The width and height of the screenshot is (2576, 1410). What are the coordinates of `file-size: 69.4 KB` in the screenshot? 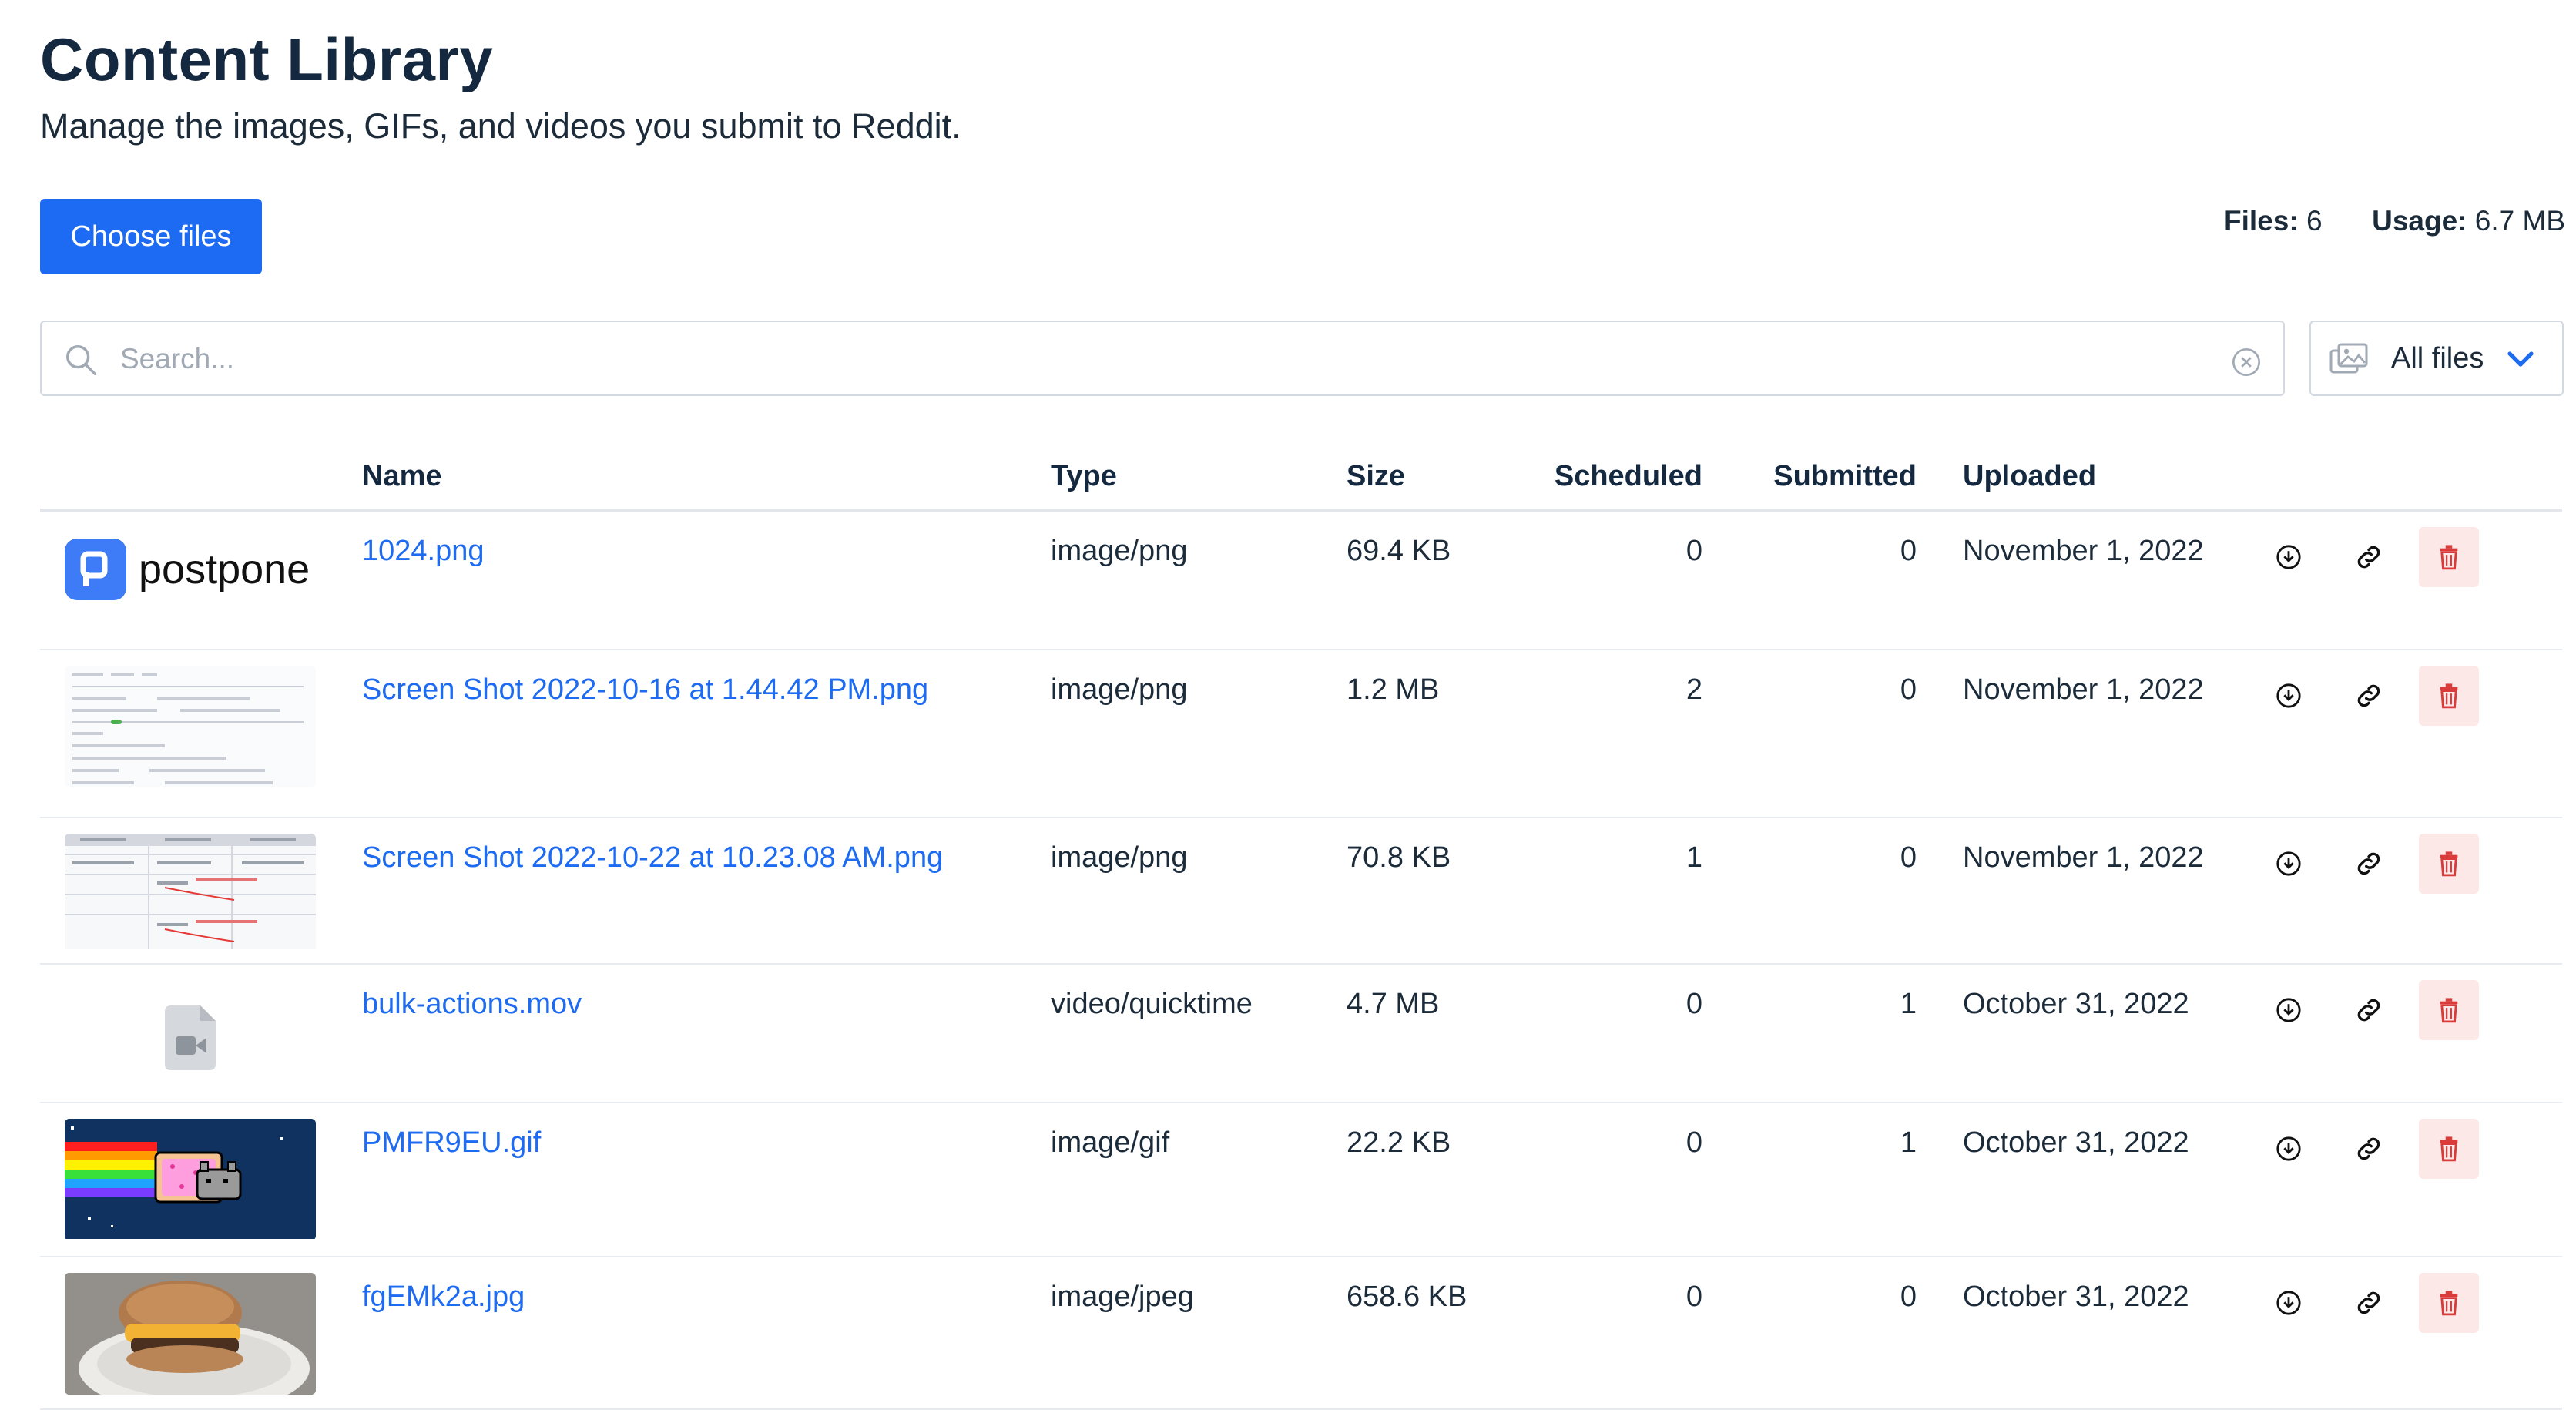 It's located at (1399, 551).